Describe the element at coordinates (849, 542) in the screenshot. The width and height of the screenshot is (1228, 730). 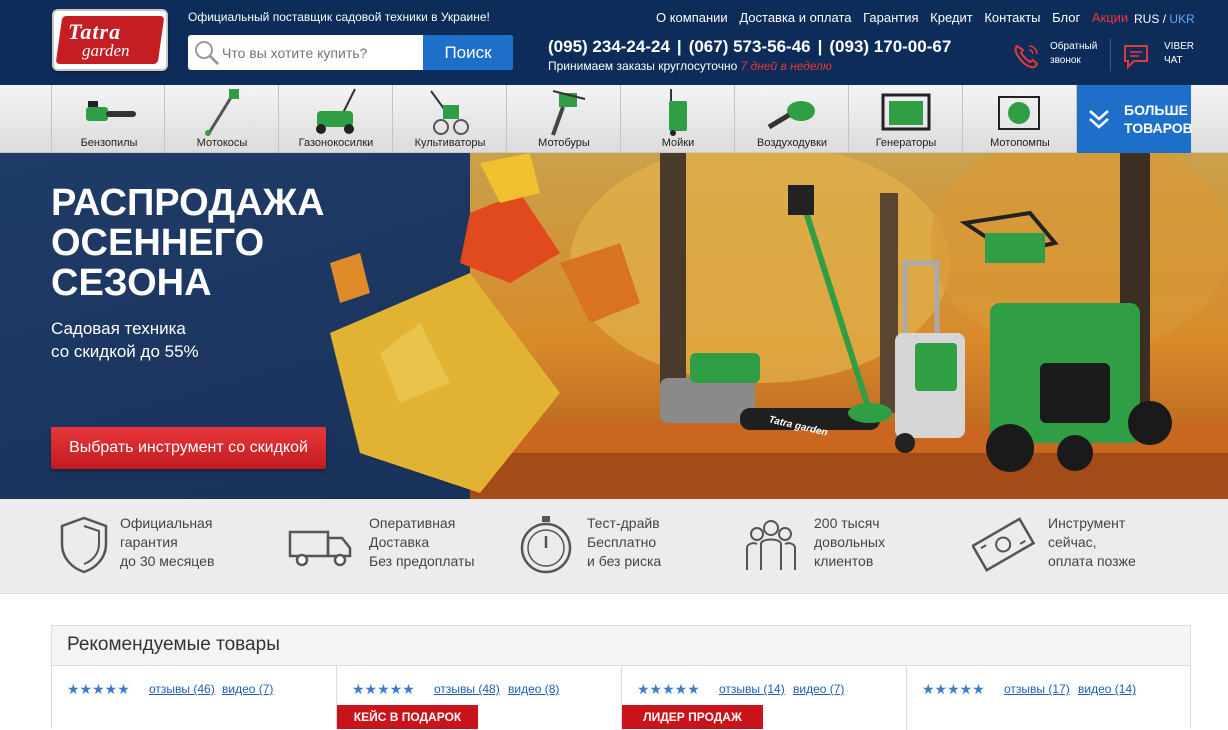
I see `feature-line: довольных` at that location.